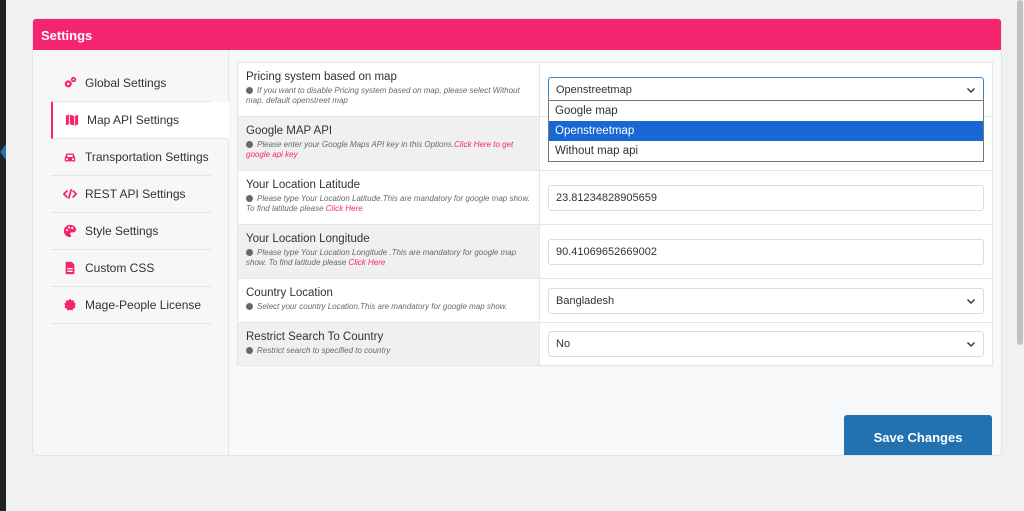 This screenshot has width=1024, height=511. I want to click on sidebar-item-label: Mage-People License, so click(143, 305).